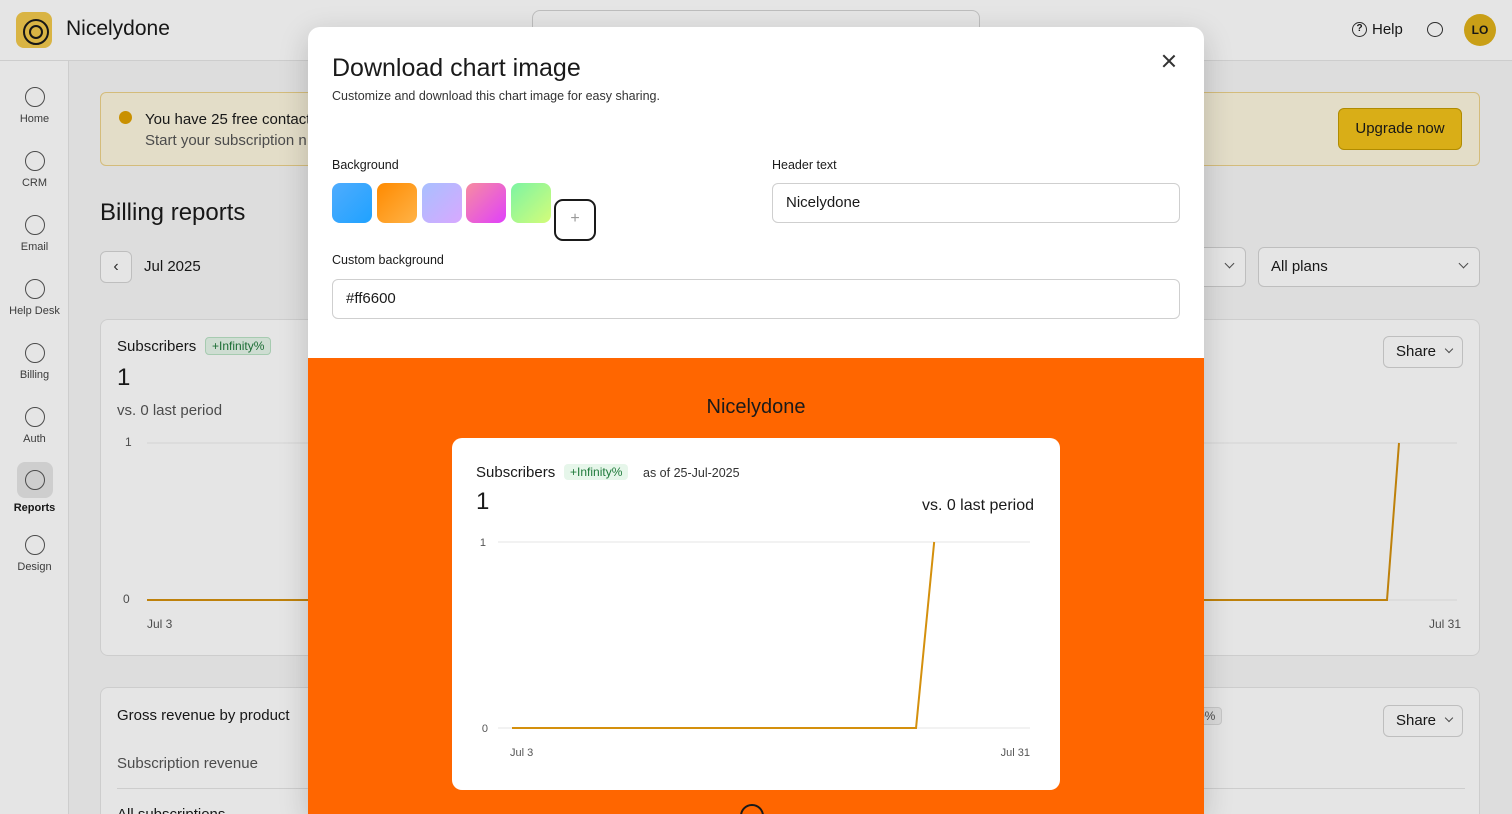 This screenshot has width=1512, height=814. Describe the element at coordinates (976, 203) in the screenshot. I see `header-text-input: Nicelydone` at that location.